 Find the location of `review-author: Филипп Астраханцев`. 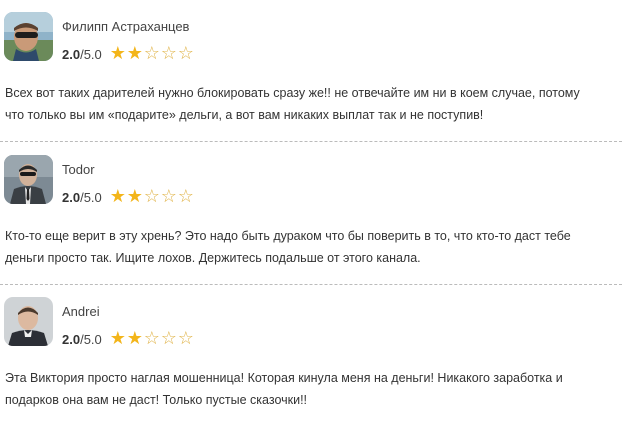

review-author: Филипп Астраханцев is located at coordinates (125, 26).